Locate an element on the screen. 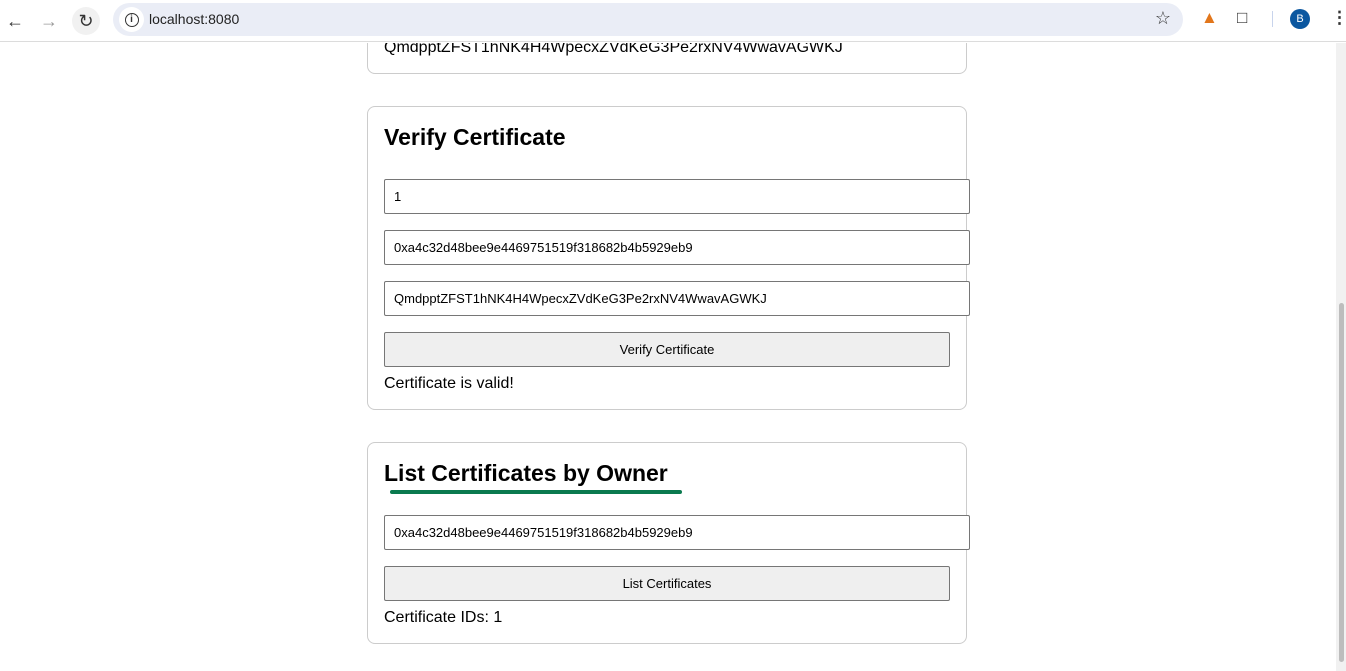 Image resolution: width=1346 pixels, height=671 pixels. list-result: Certificate IDs: 1 is located at coordinates (443, 617).